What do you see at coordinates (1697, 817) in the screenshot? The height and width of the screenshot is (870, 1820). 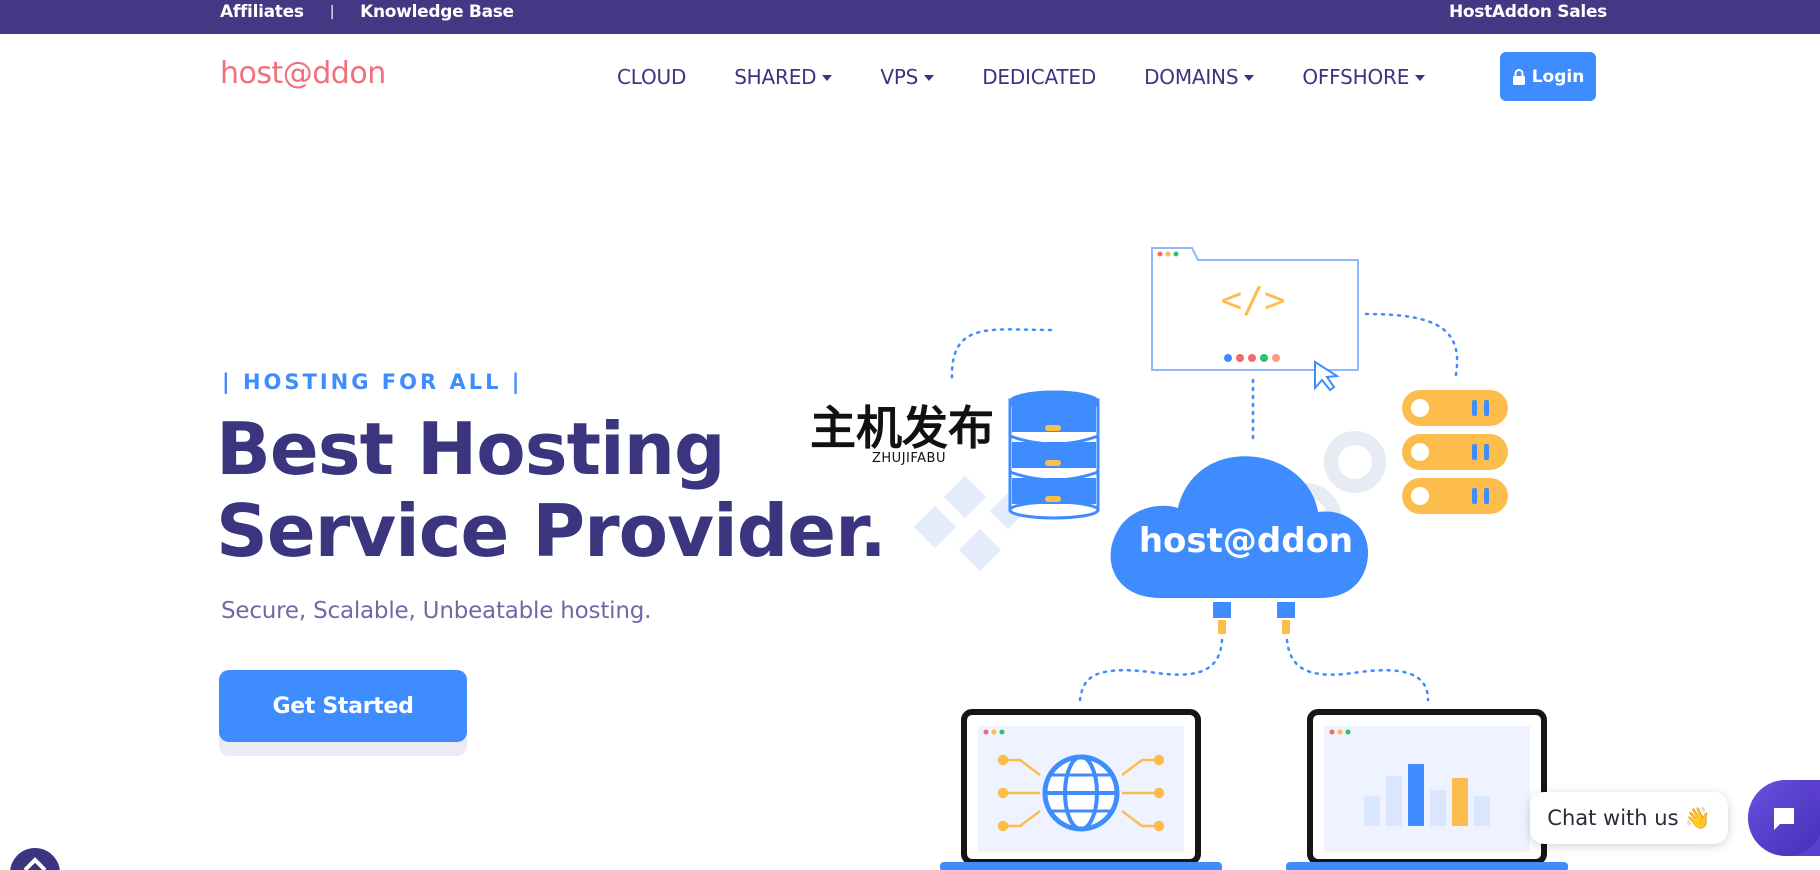 I see `wave-icon: 👋` at bounding box center [1697, 817].